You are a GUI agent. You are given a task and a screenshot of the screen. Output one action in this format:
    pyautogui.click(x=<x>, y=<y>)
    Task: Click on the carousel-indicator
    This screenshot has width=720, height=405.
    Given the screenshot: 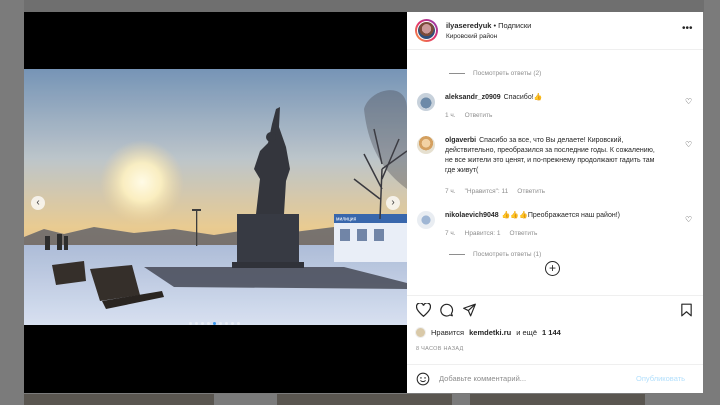 What is the action you would take?
    pyautogui.click(x=214, y=323)
    